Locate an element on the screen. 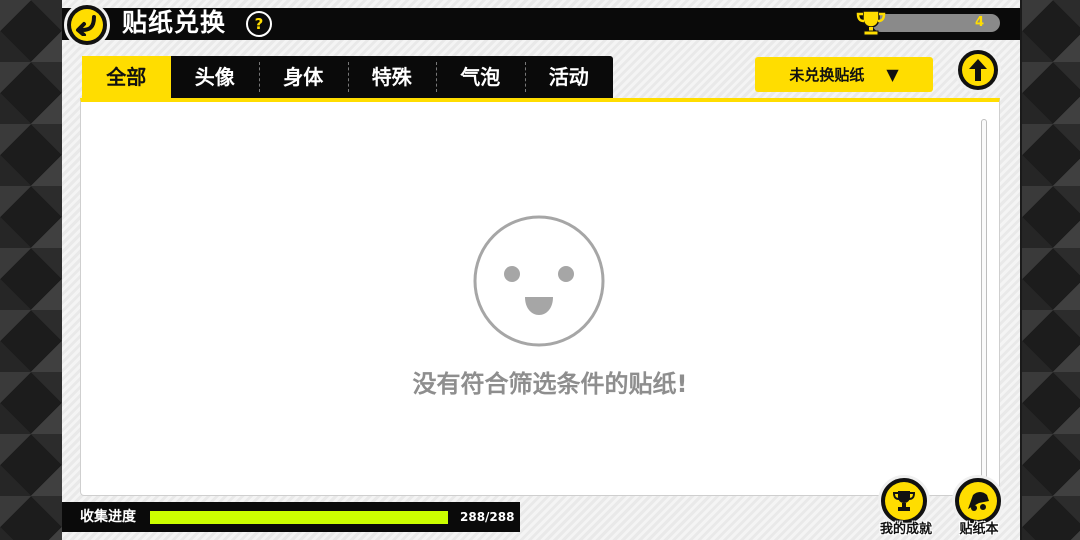 The height and width of the screenshot is (540, 1080). back-button is located at coordinates (87, 25).